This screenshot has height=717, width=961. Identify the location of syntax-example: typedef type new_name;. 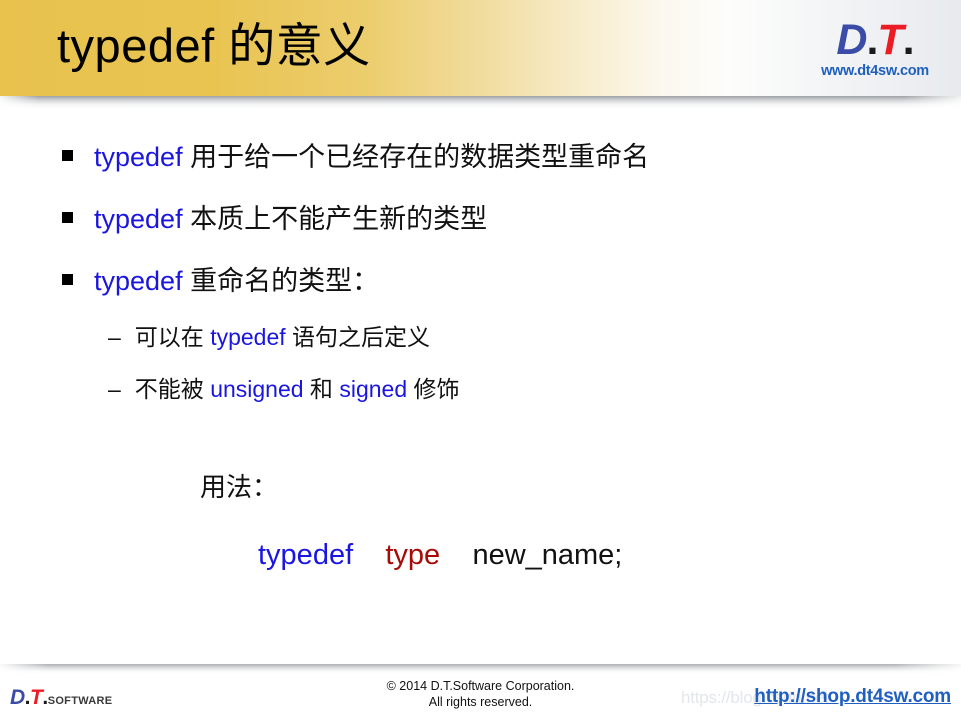
(480, 555).